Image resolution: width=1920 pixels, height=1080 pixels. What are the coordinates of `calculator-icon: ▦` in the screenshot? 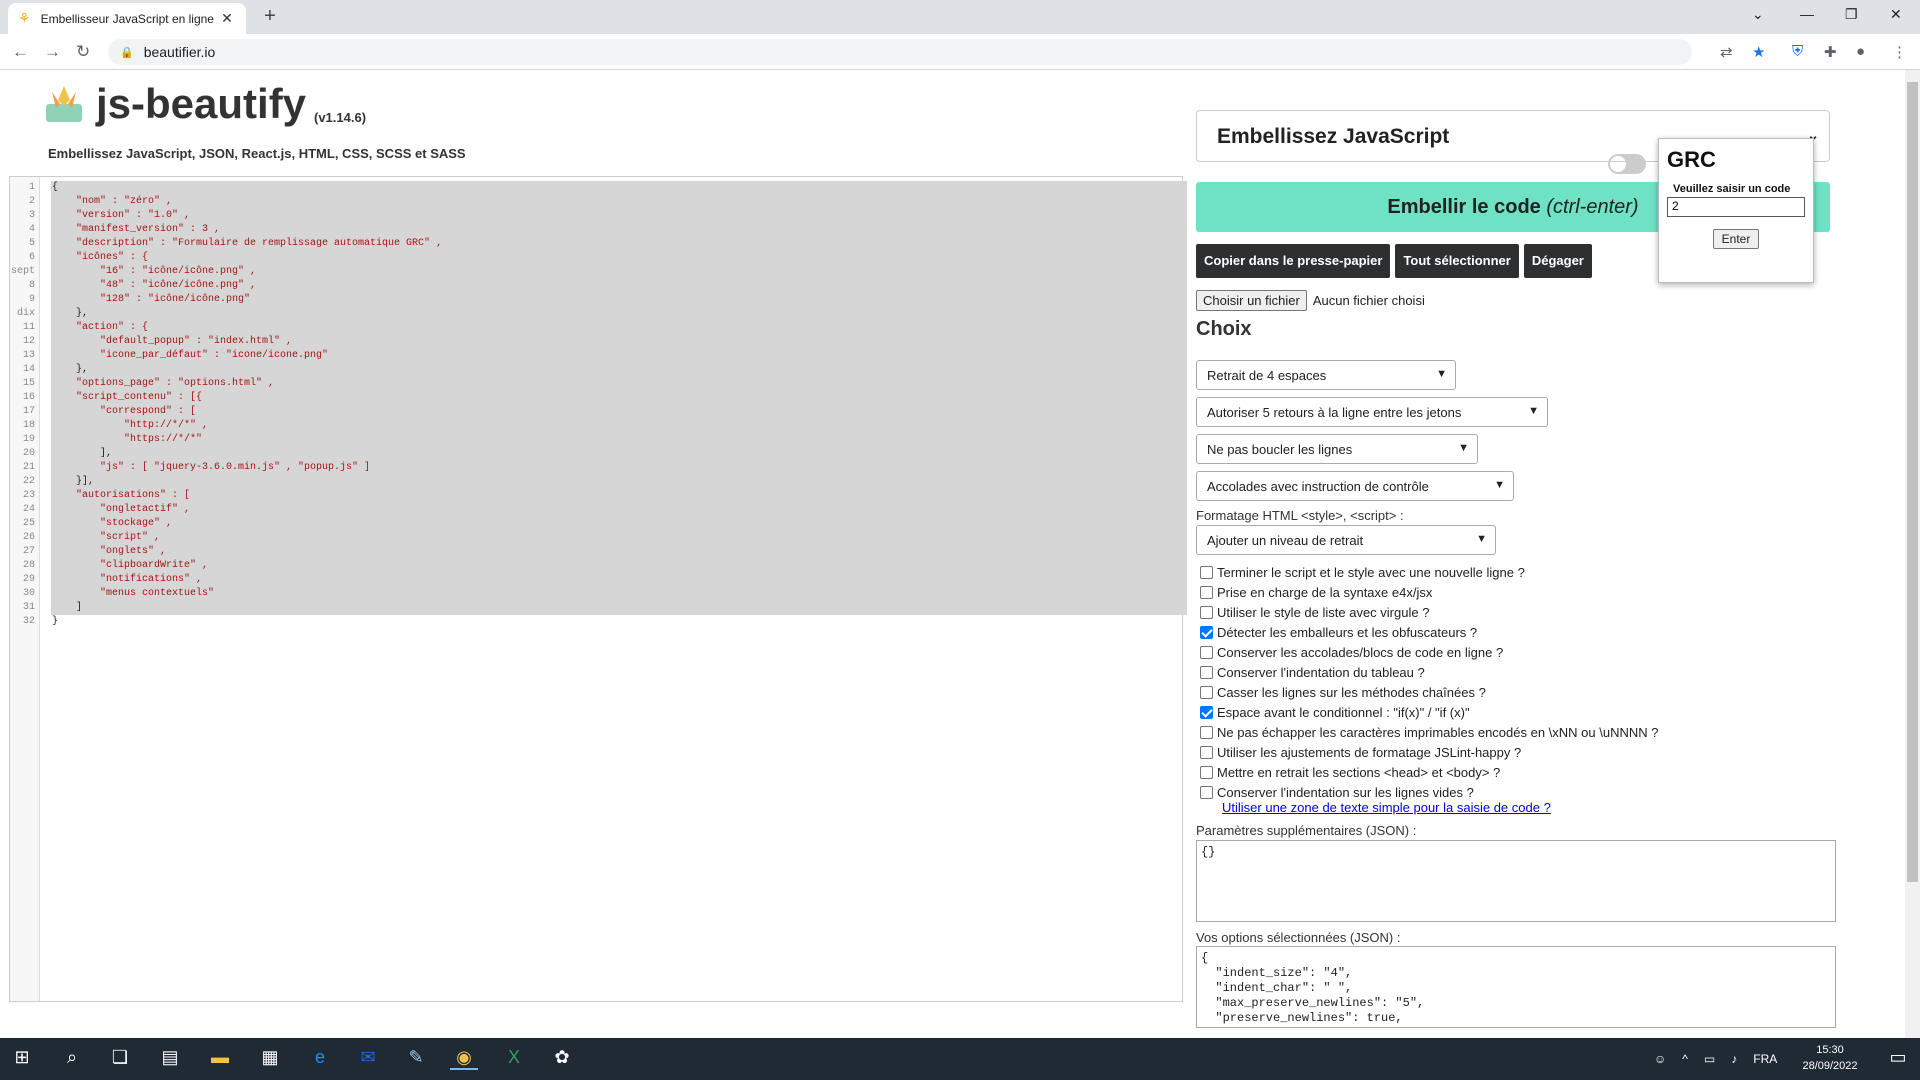 It's located at (270, 1057).